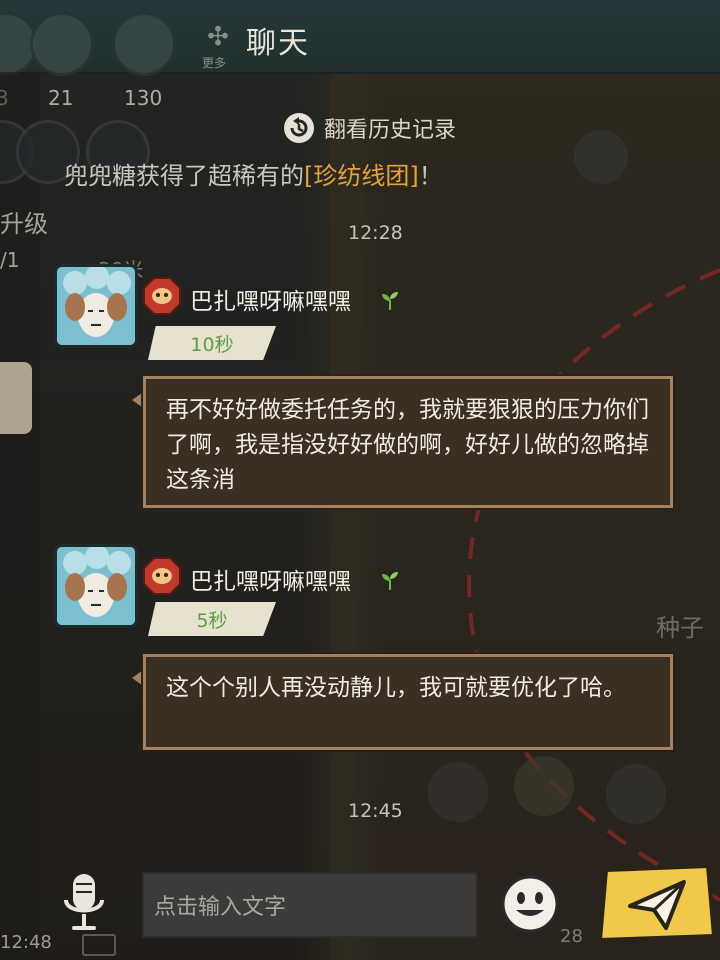 The width and height of the screenshot is (720, 960). Describe the element at coordinates (408, 702) in the screenshot. I see `message-bubble: 这个个别人再没动静儿，我可就要优化了哈。` at that location.